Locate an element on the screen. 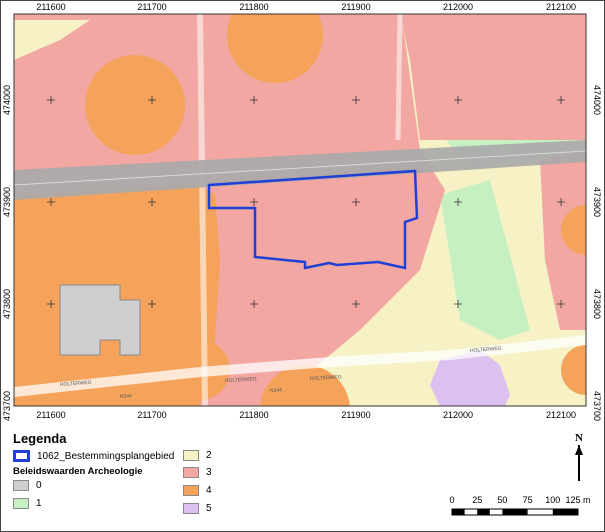 Image resolution: width=605 pixels, height=532 pixels. scale-label-1: 25 is located at coordinates (477, 500).